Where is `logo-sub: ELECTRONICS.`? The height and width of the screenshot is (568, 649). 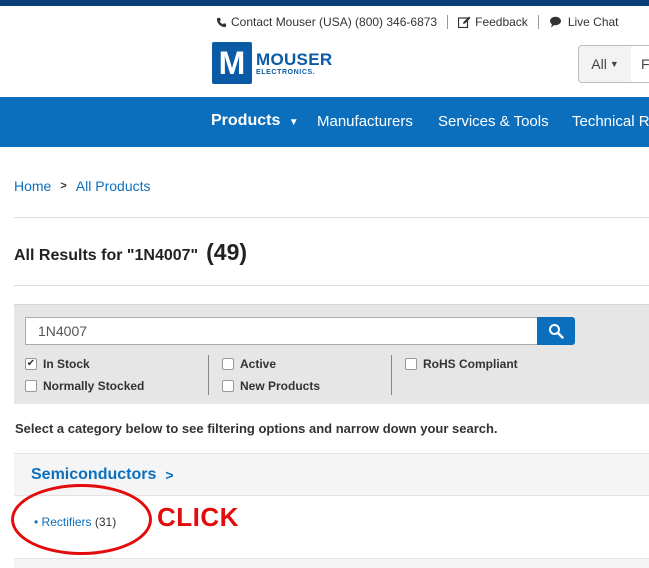
logo-sub: ELECTRONICS. is located at coordinates (286, 72).